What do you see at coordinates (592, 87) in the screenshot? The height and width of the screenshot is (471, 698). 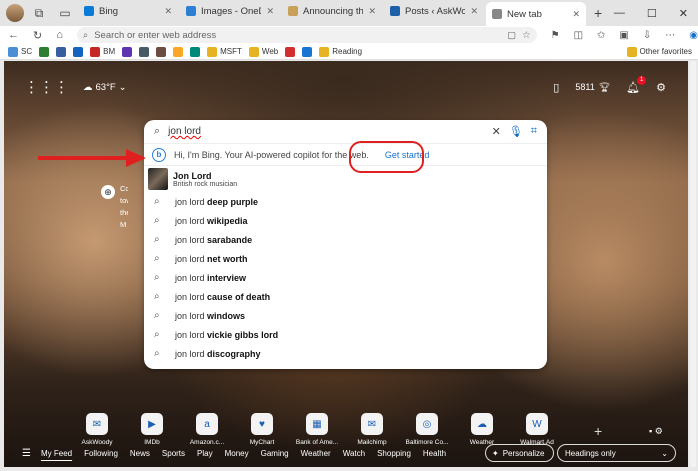 I see `rewards-points: 5811 🏆︎` at bounding box center [592, 87].